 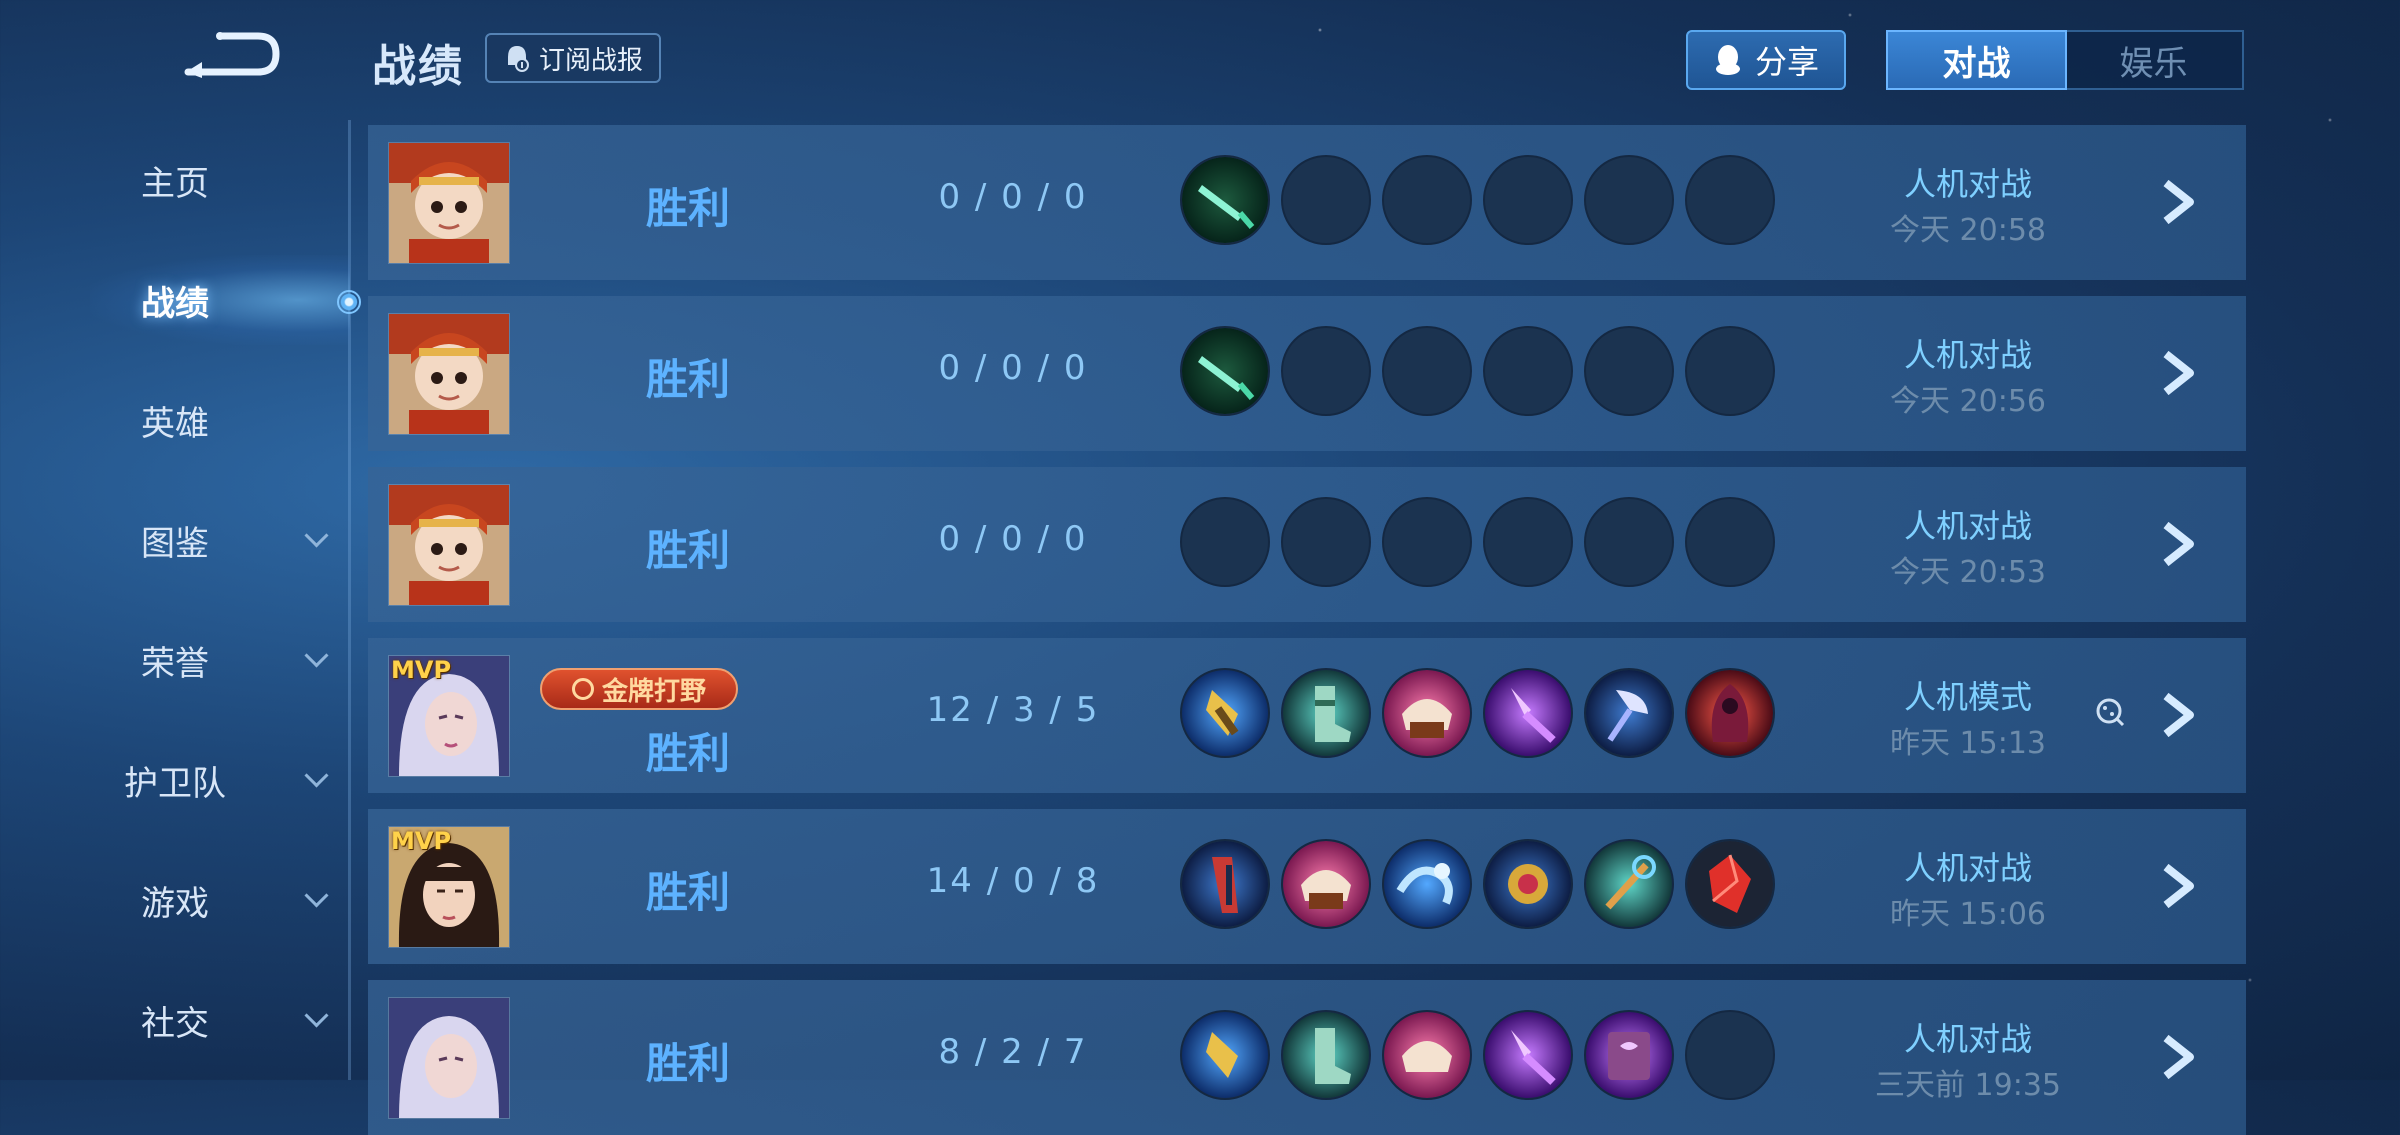 I want to click on sidebar-item-social: 社交, so click(x=175, y=1020).